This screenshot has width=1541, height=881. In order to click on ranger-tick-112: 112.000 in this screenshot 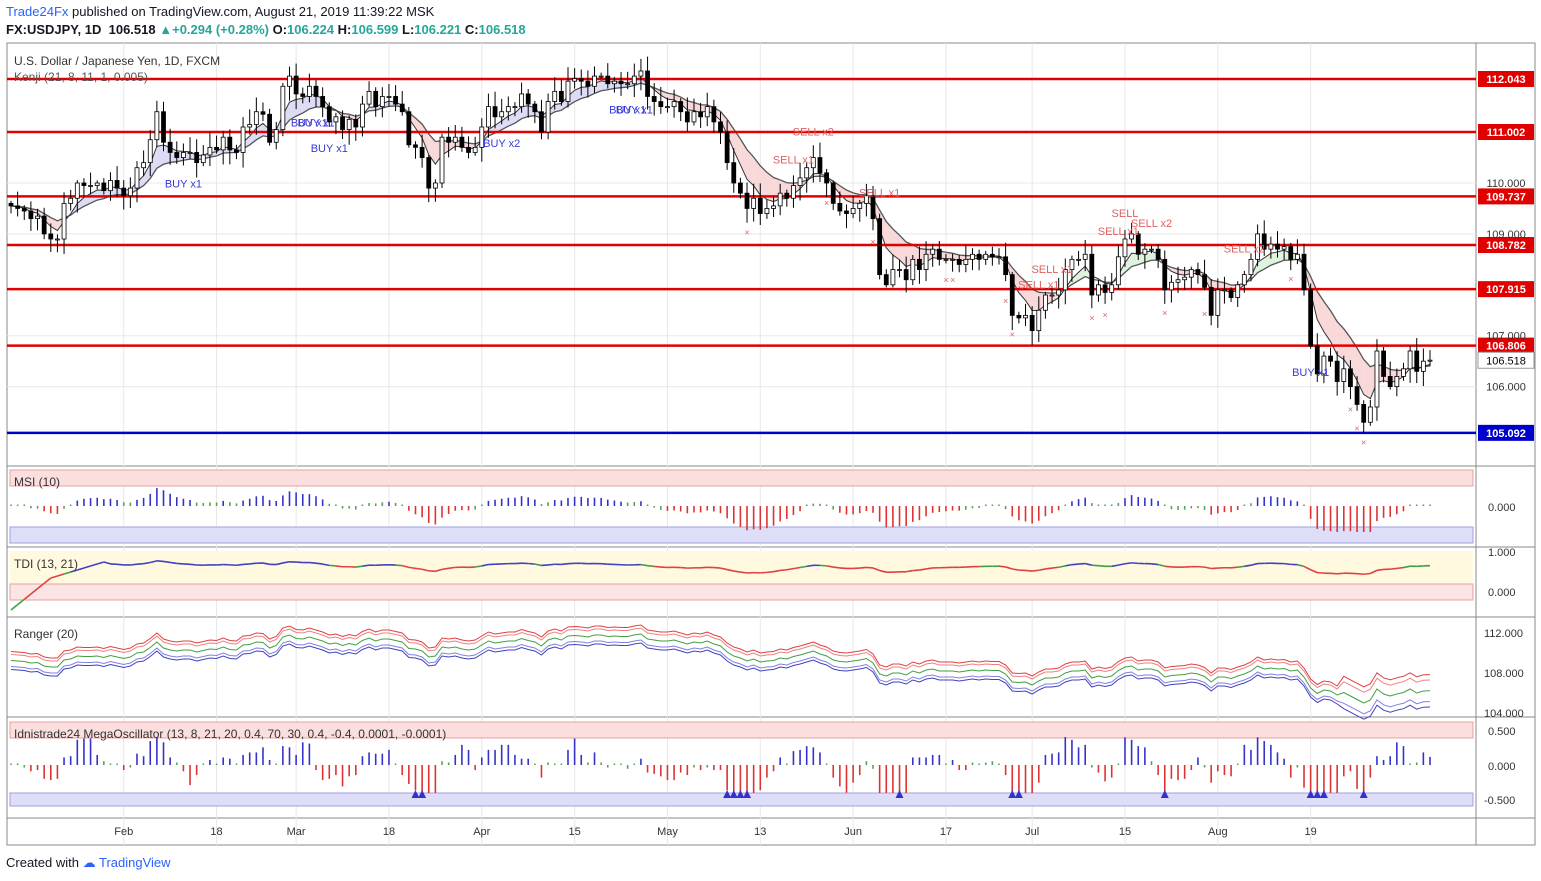, I will do `click(1503, 634)`.